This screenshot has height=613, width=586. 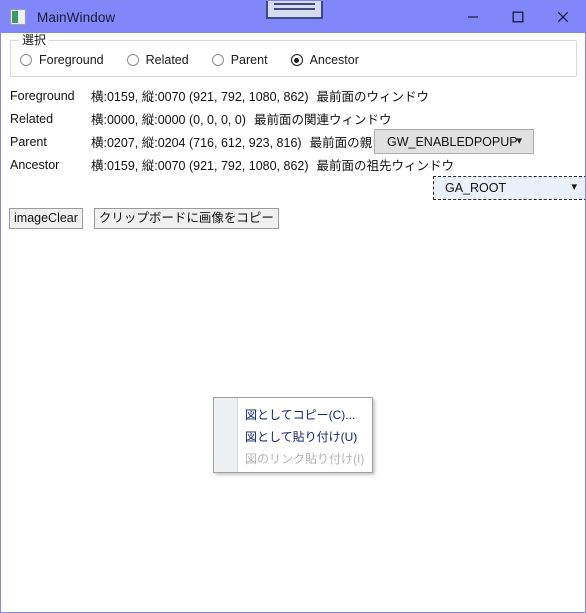 What do you see at coordinates (35, 164) in the screenshot?
I see `row-label: Ancestor` at bounding box center [35, 164].